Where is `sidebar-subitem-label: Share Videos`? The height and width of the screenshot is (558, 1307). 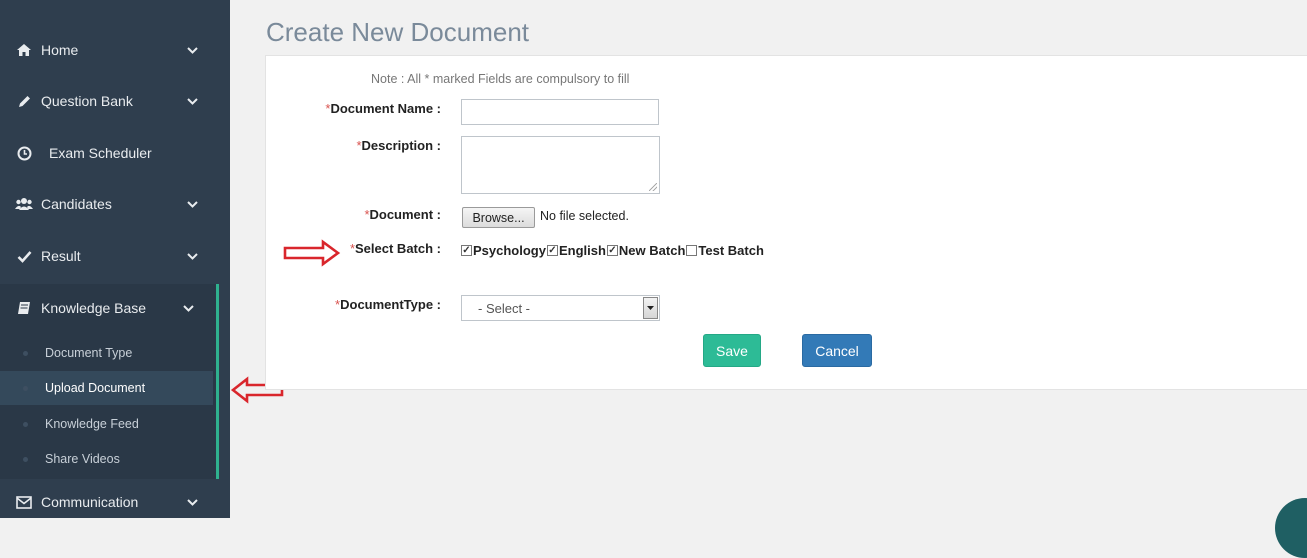 sidebar-subitem-label: Share Videos is located at coordinates (82, 459).